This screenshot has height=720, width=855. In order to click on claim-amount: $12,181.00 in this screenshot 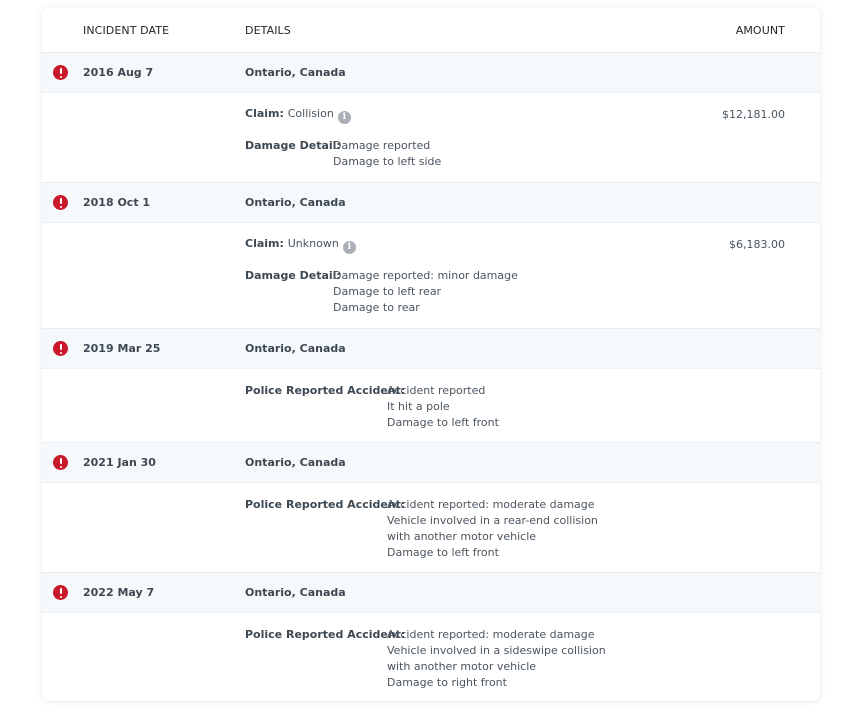, I will do `click(753, 114)`.